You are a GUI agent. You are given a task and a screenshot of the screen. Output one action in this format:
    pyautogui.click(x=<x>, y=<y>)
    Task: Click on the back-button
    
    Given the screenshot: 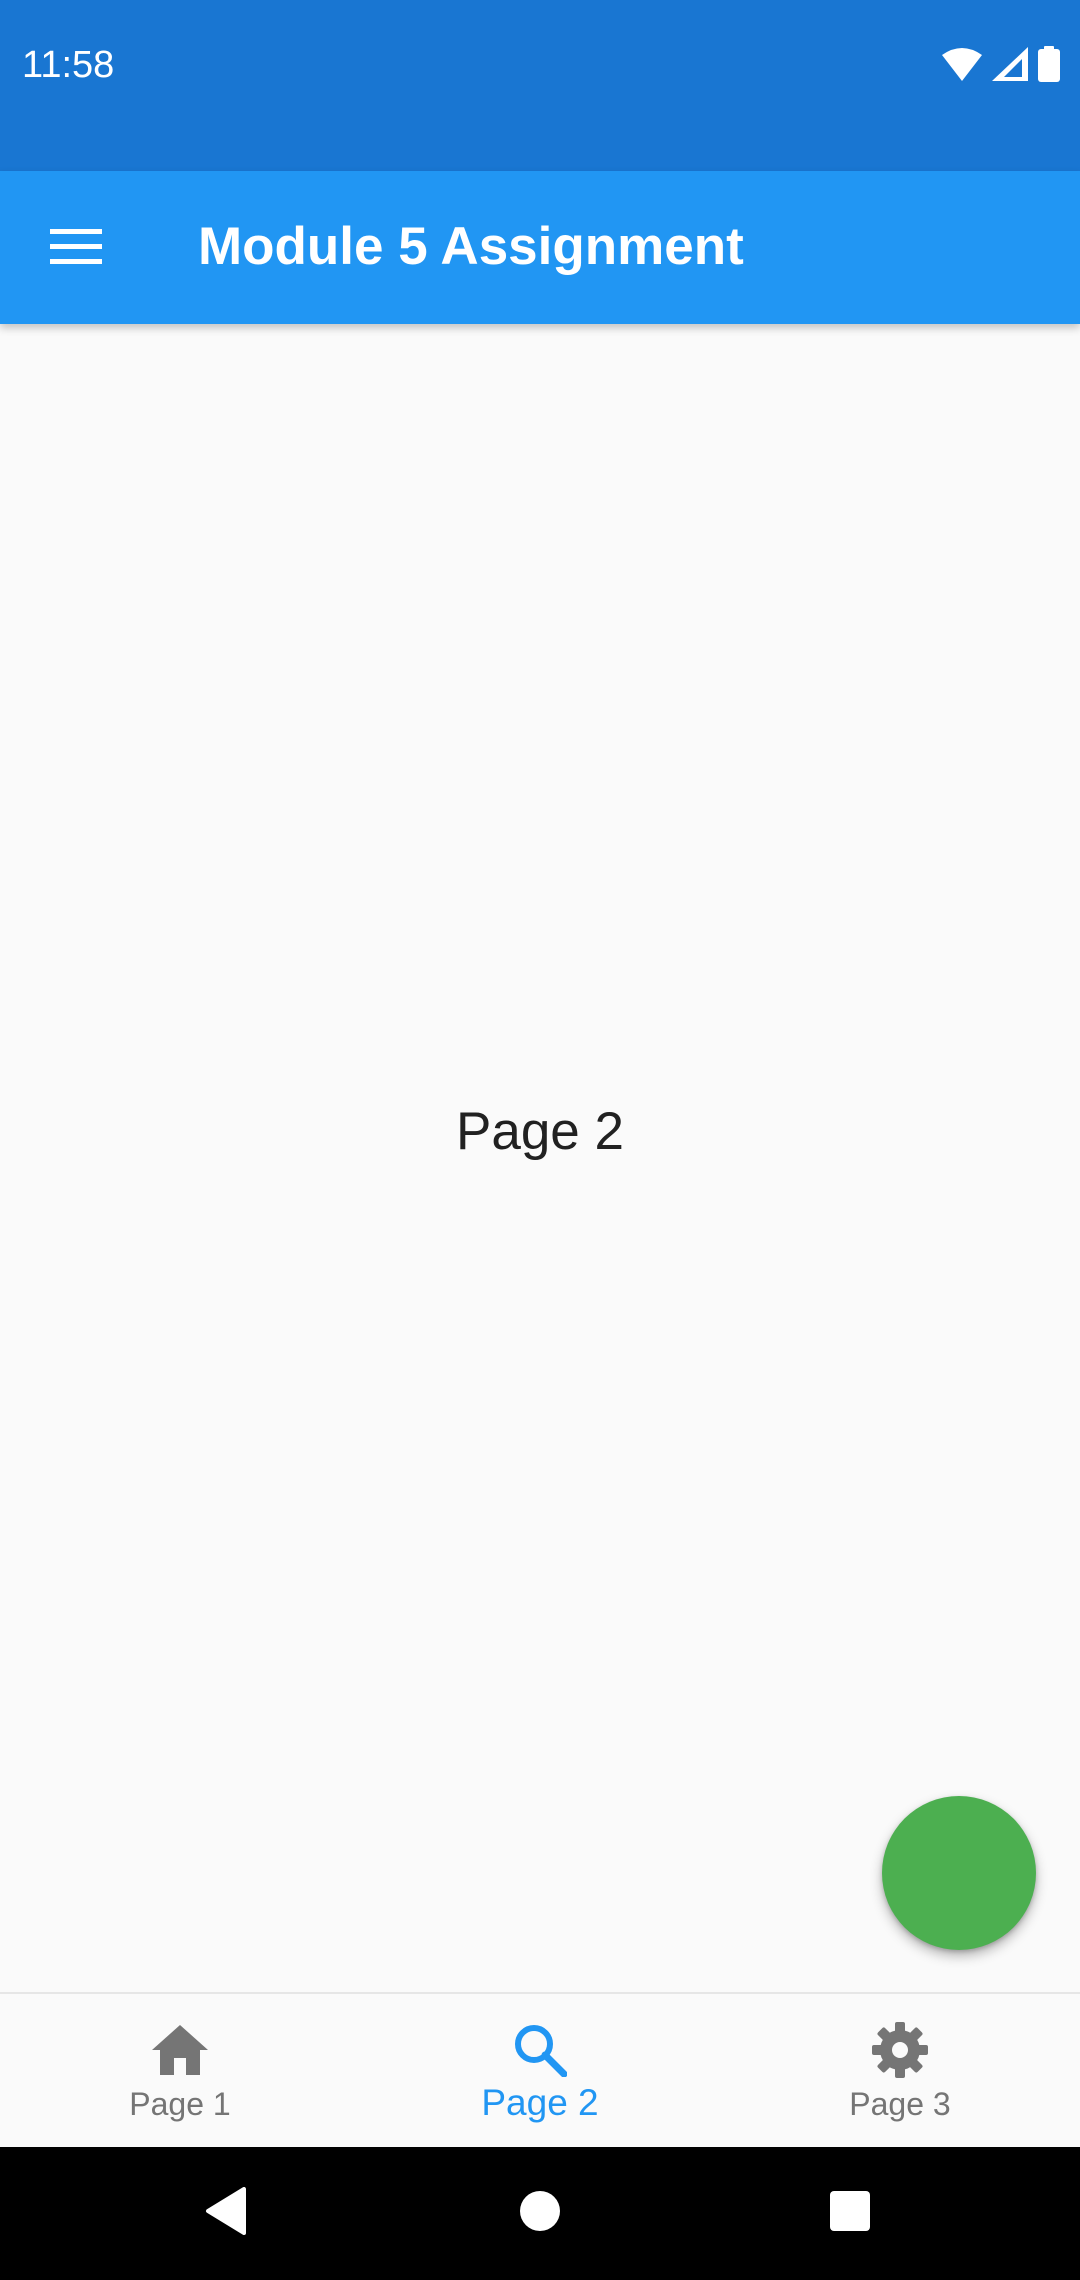 What is the action you would take?
    pyautogui.click(x=226, y=2213)
    